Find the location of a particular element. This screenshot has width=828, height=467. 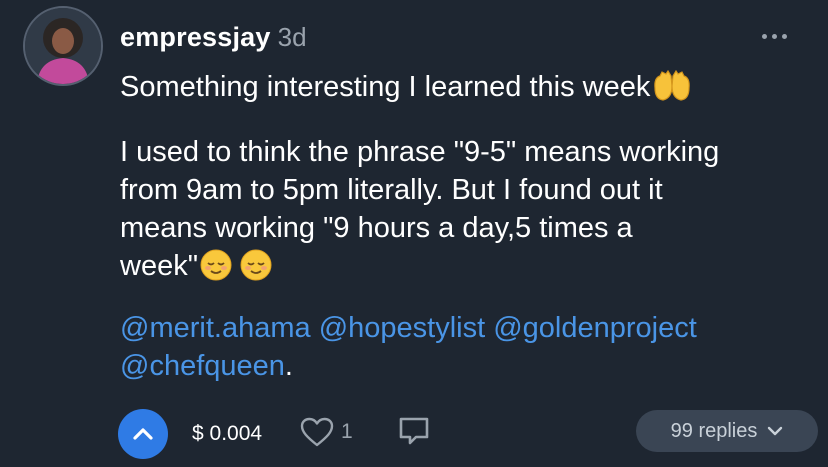

replies-button: 99 replies is located at coordinates (727, 431).